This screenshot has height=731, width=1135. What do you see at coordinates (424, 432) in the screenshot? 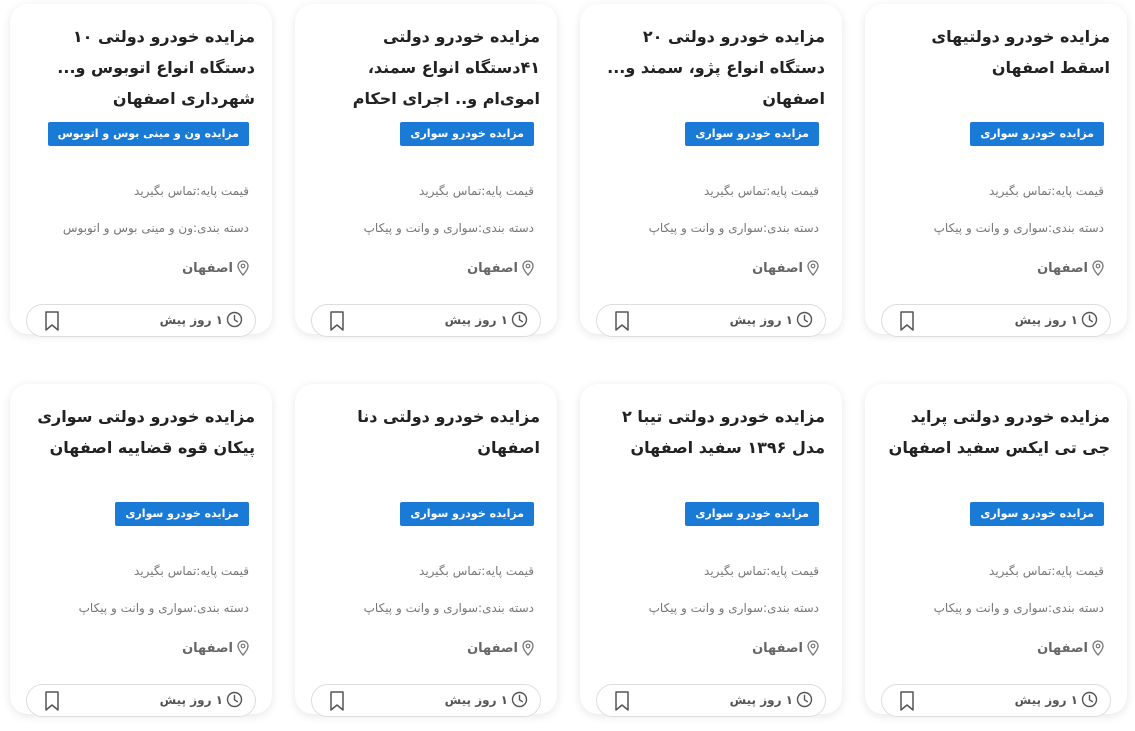
I see `listing-title: مزایده خودرو دولتی دنا اصفهان` at bounding box center [424, 432].